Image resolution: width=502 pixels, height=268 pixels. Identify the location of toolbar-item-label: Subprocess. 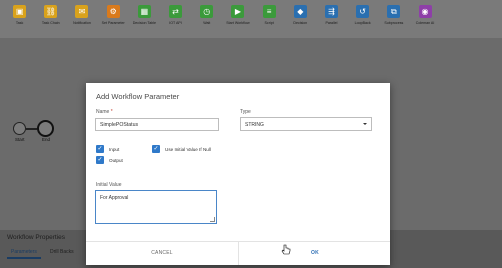
(394, 23).